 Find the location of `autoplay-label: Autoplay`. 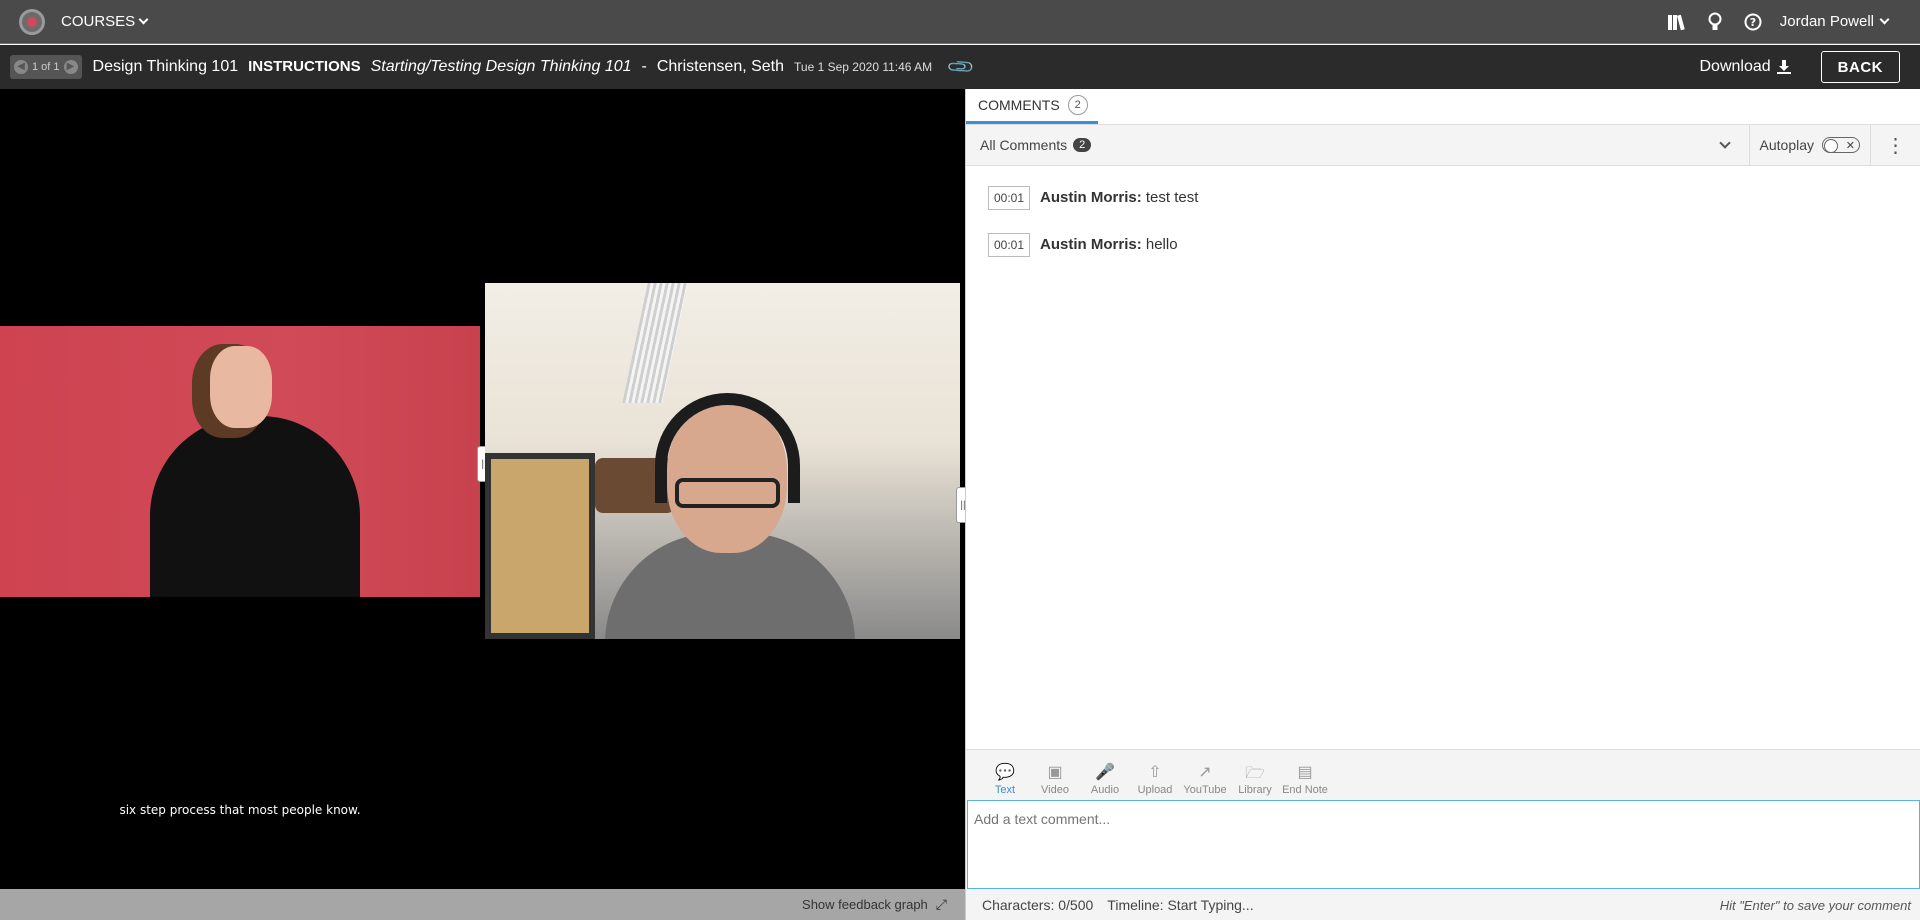

autoplay-label: Autoplay is located at coordinates (1786, 145).